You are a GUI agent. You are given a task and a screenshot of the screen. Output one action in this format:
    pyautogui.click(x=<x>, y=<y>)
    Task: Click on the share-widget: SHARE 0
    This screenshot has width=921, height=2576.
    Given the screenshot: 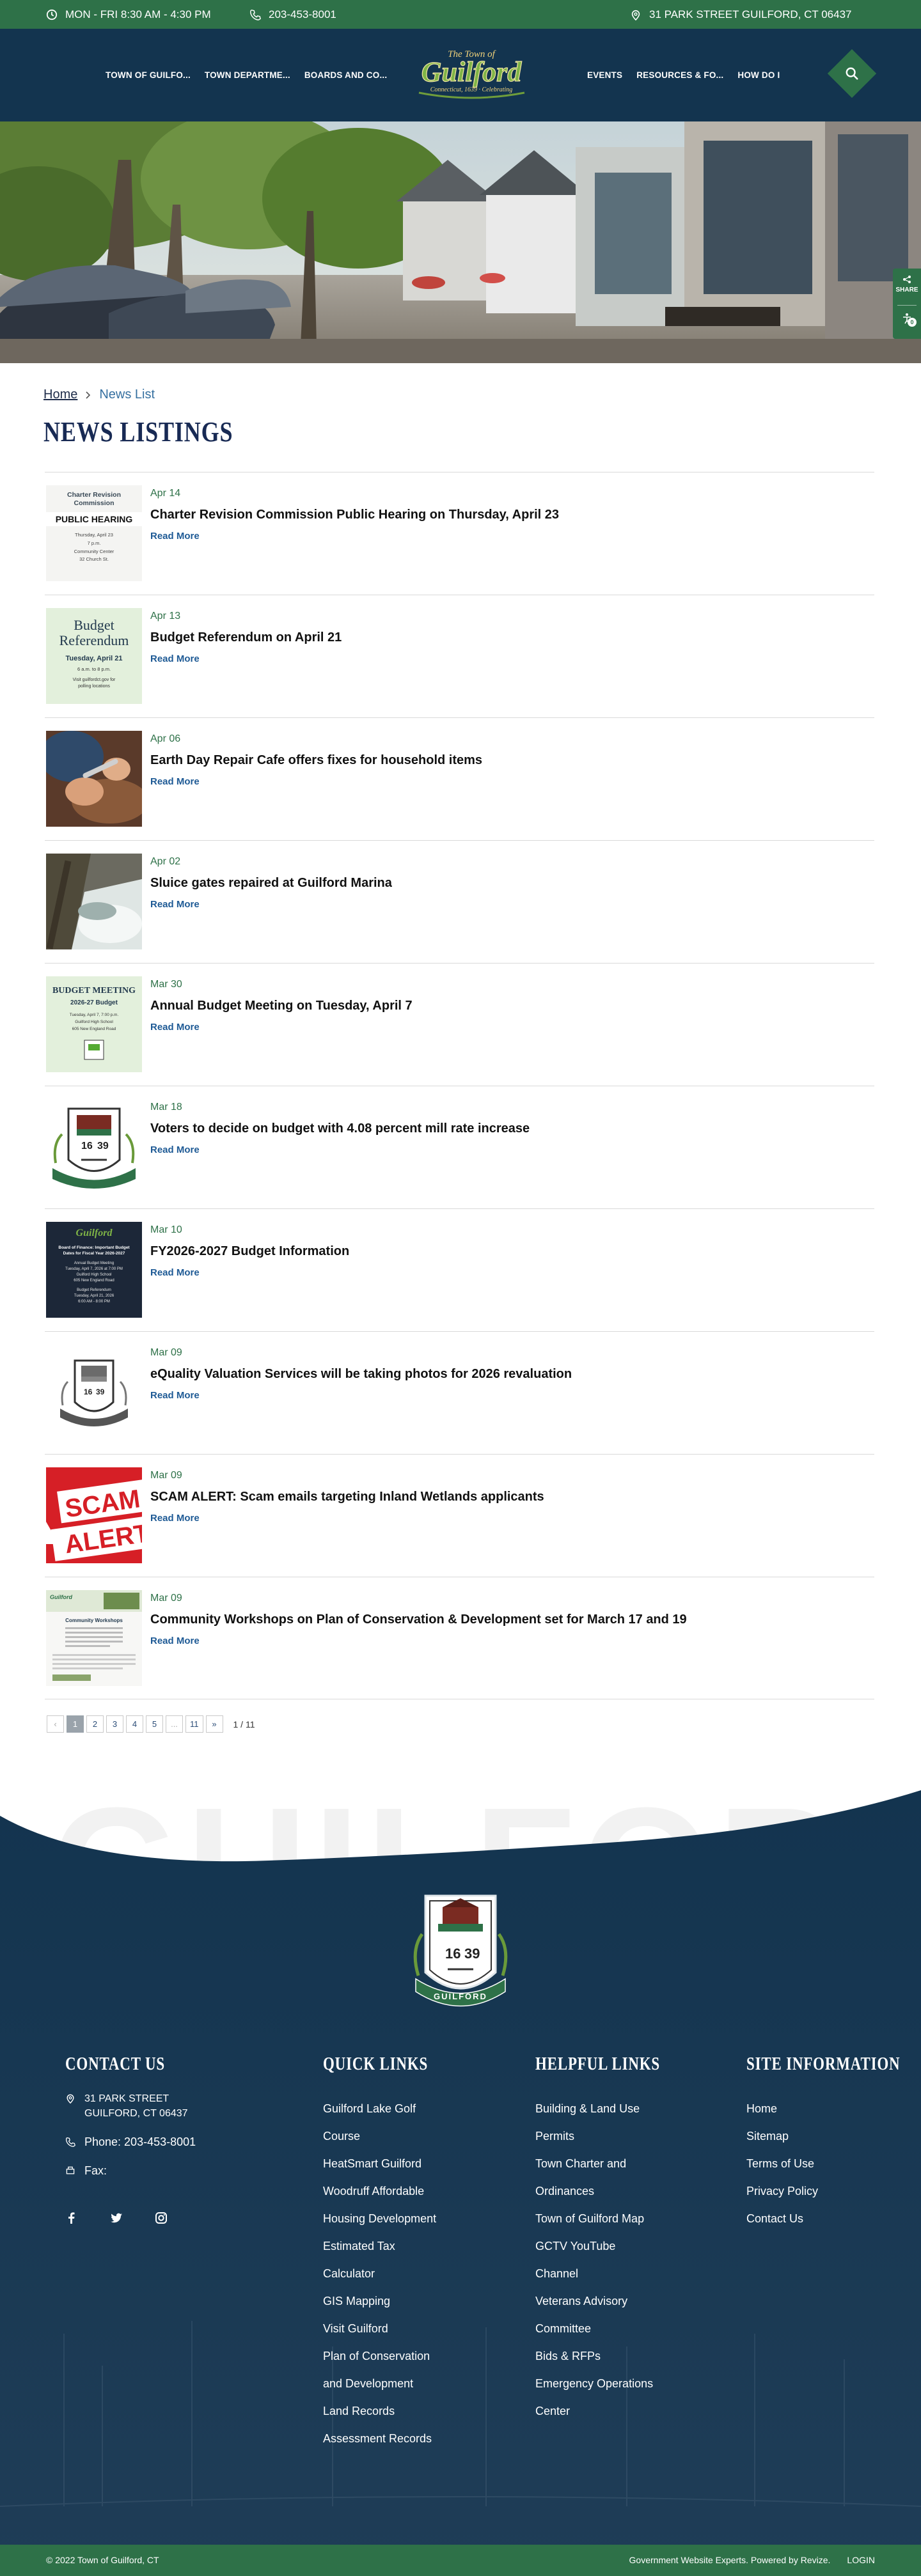 What is the action you would take?
    pyautogui.click(x=907, y=304)
    